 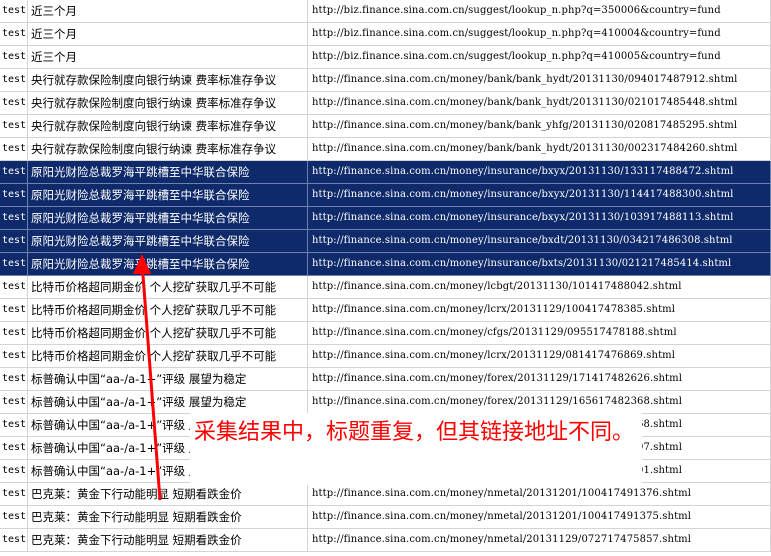 What do you see at coordinates (416, 449) in the screenshot?
I see `annotation-note: 采集结果中，标题重复，但其链接地址不同。` at bounding box center [416, 449].